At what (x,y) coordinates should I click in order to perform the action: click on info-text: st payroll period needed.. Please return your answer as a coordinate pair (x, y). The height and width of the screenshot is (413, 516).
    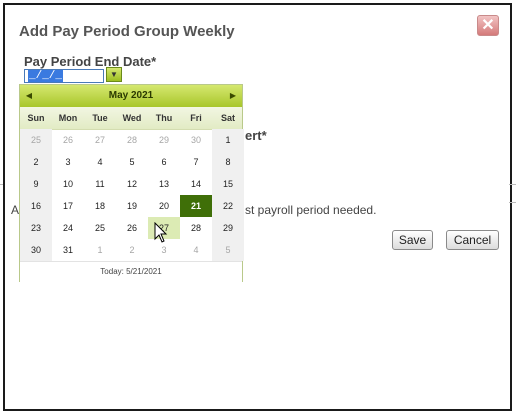
    Looking at the image, I should click on (311, 210).